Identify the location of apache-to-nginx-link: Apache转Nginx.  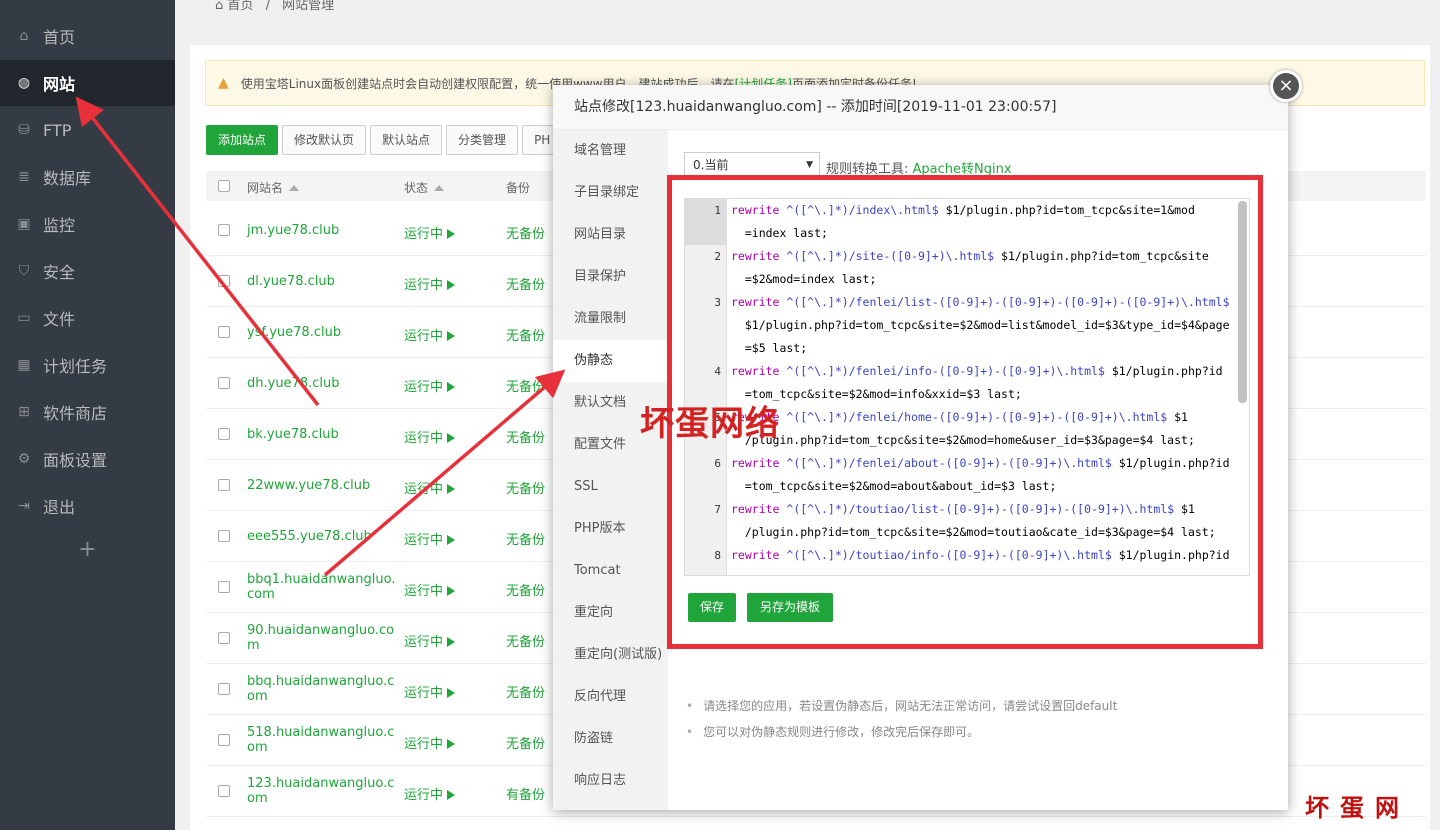
(962, 169).